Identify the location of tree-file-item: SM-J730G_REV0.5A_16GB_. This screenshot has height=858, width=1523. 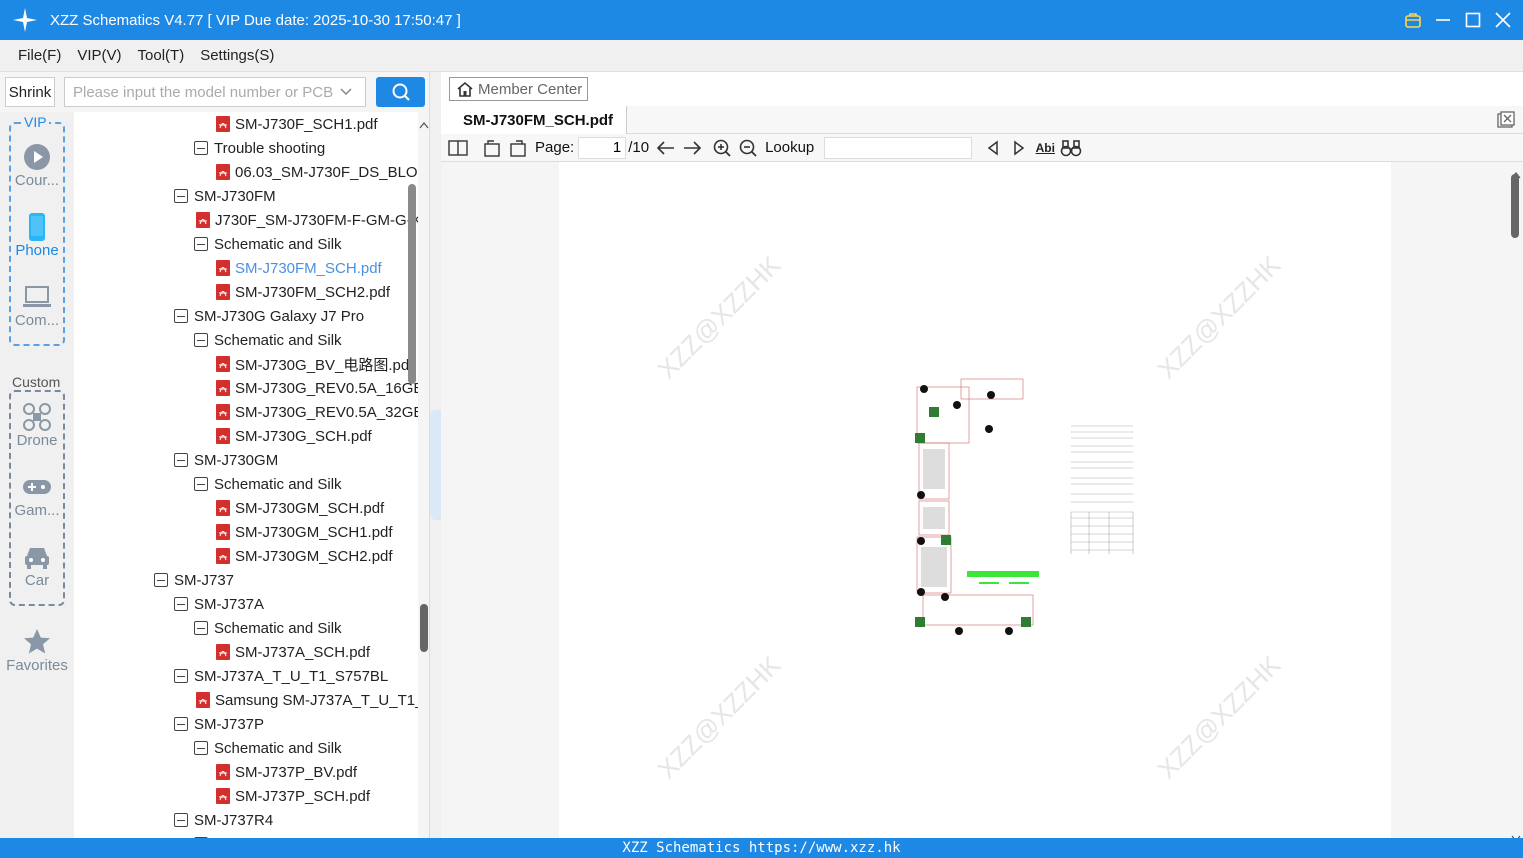
(317, 388).